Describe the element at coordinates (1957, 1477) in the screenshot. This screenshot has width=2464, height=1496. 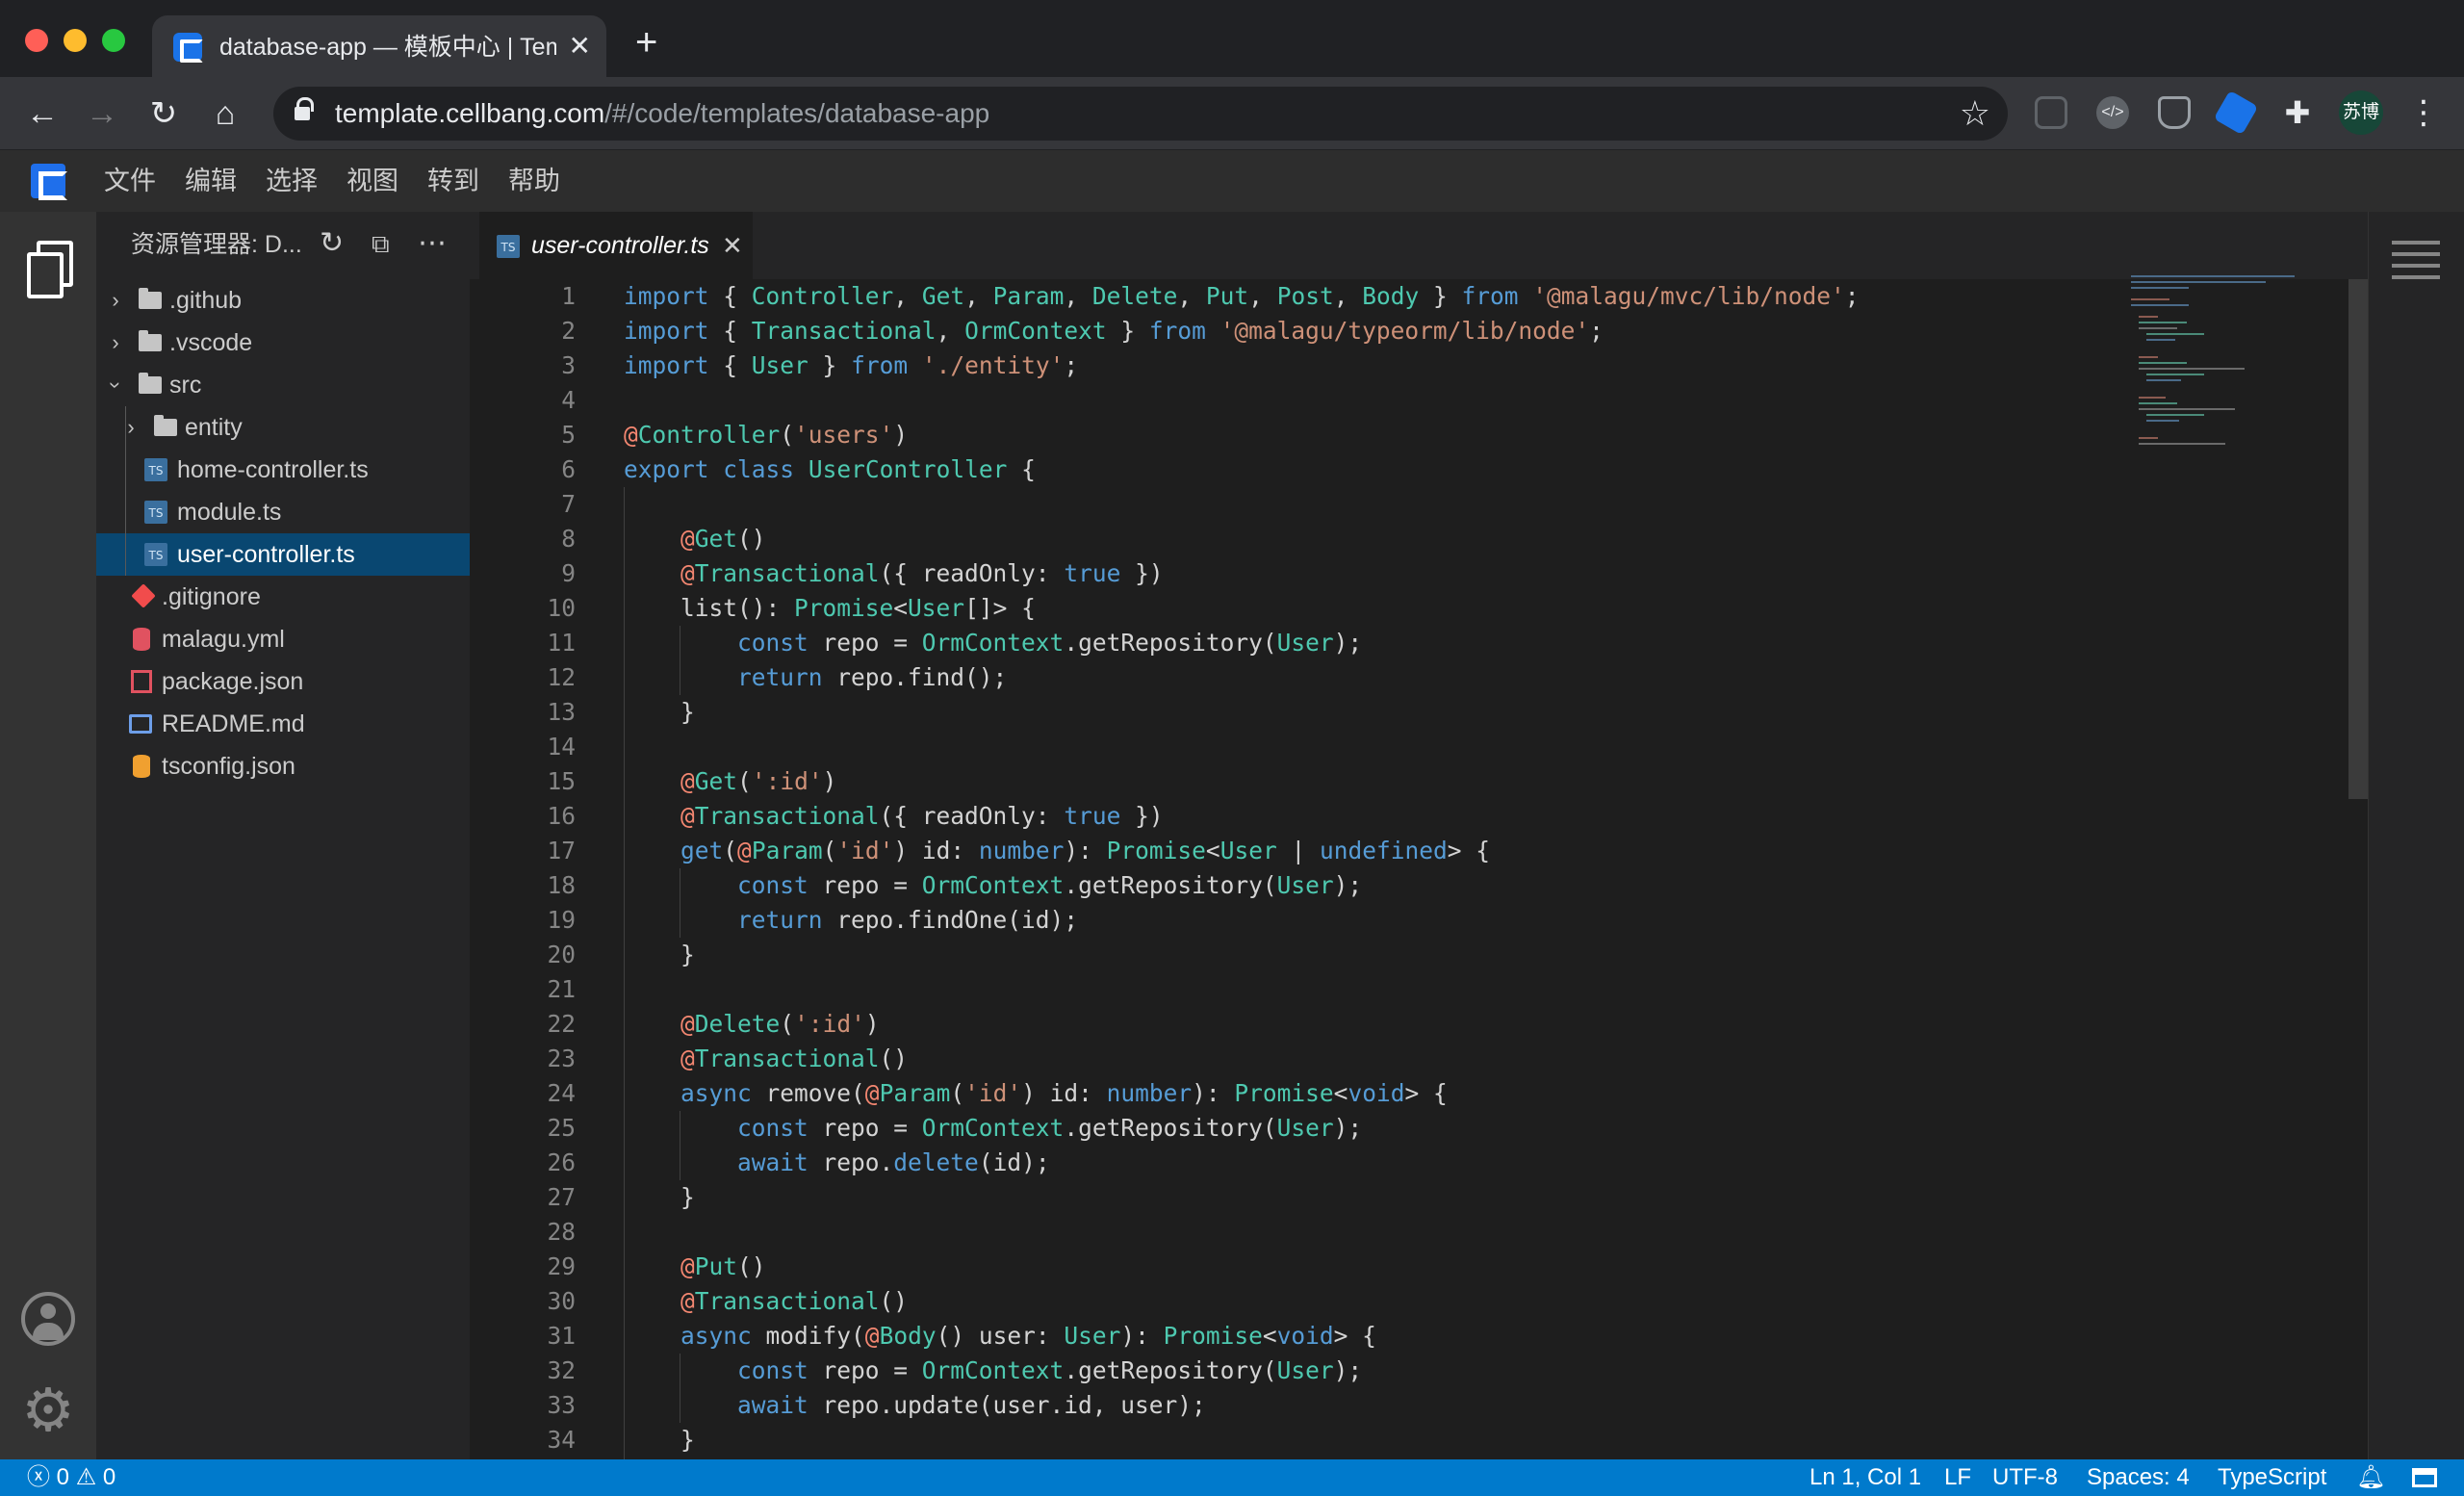
I see `end-of-line: LF` at that location.